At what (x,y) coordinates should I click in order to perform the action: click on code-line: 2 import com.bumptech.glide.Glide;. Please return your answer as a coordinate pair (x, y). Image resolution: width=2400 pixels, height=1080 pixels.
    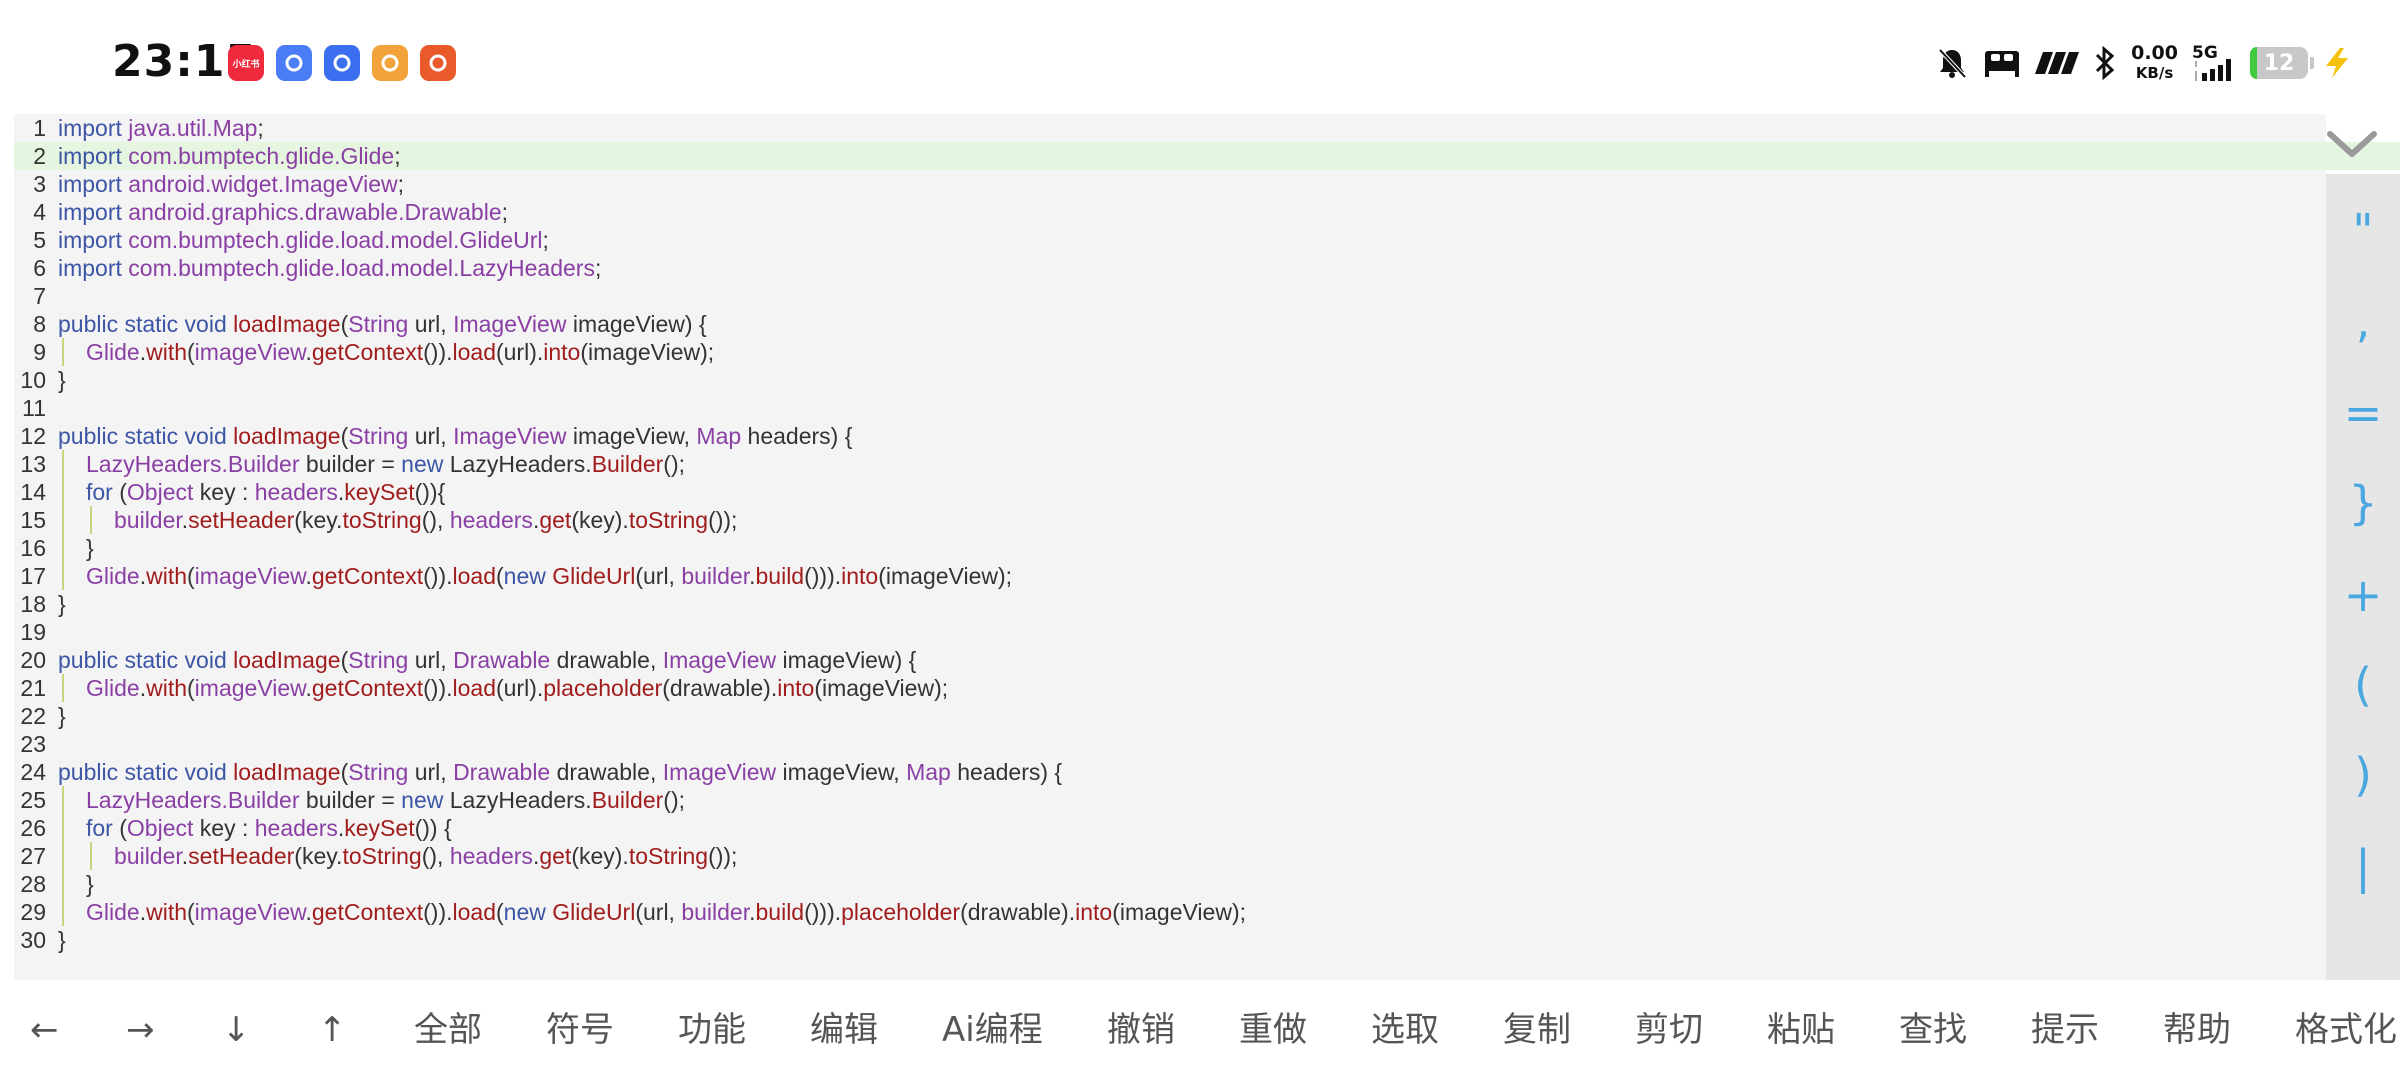
    Looking at the image, I should click on (207, 156).